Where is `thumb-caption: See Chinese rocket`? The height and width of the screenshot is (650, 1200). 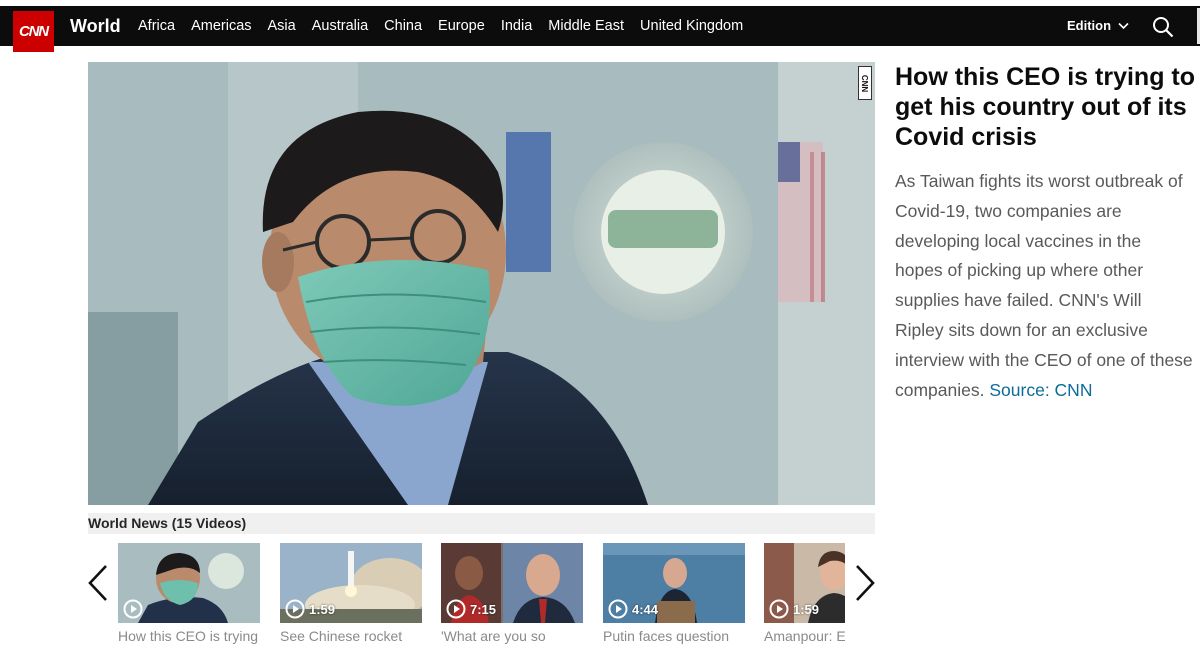
thumb-caption: See Chinese rocket is located at coordinates (341, 636).